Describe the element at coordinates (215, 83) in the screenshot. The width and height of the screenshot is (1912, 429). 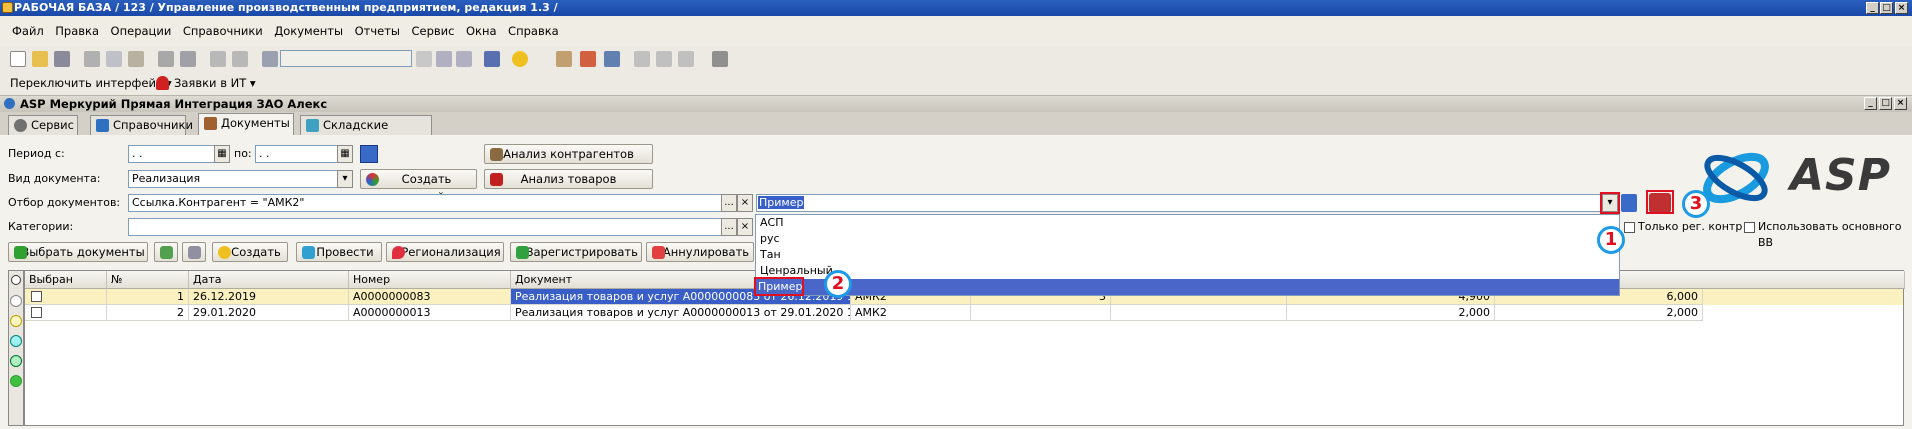
I see `it-requests-button: Заявки в ИТ ▾` at that location.